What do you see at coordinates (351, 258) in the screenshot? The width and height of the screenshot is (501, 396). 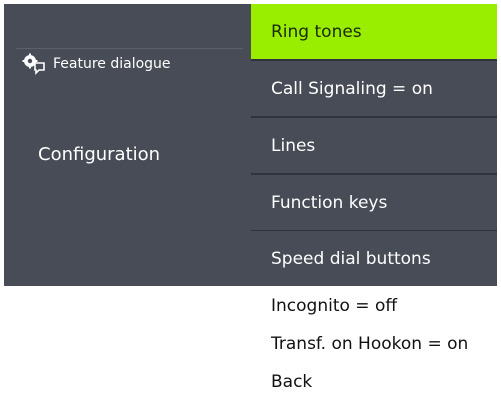 I see `menu-item-label: Speed dial buttons` at bounding box center [351, 258].